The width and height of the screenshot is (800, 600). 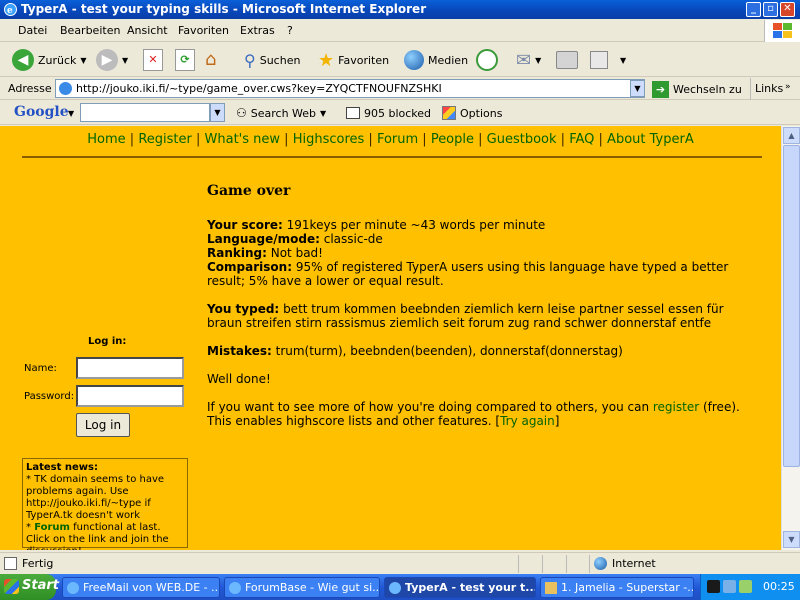 I want to click on nav-divider, so click(x=392, y=157).